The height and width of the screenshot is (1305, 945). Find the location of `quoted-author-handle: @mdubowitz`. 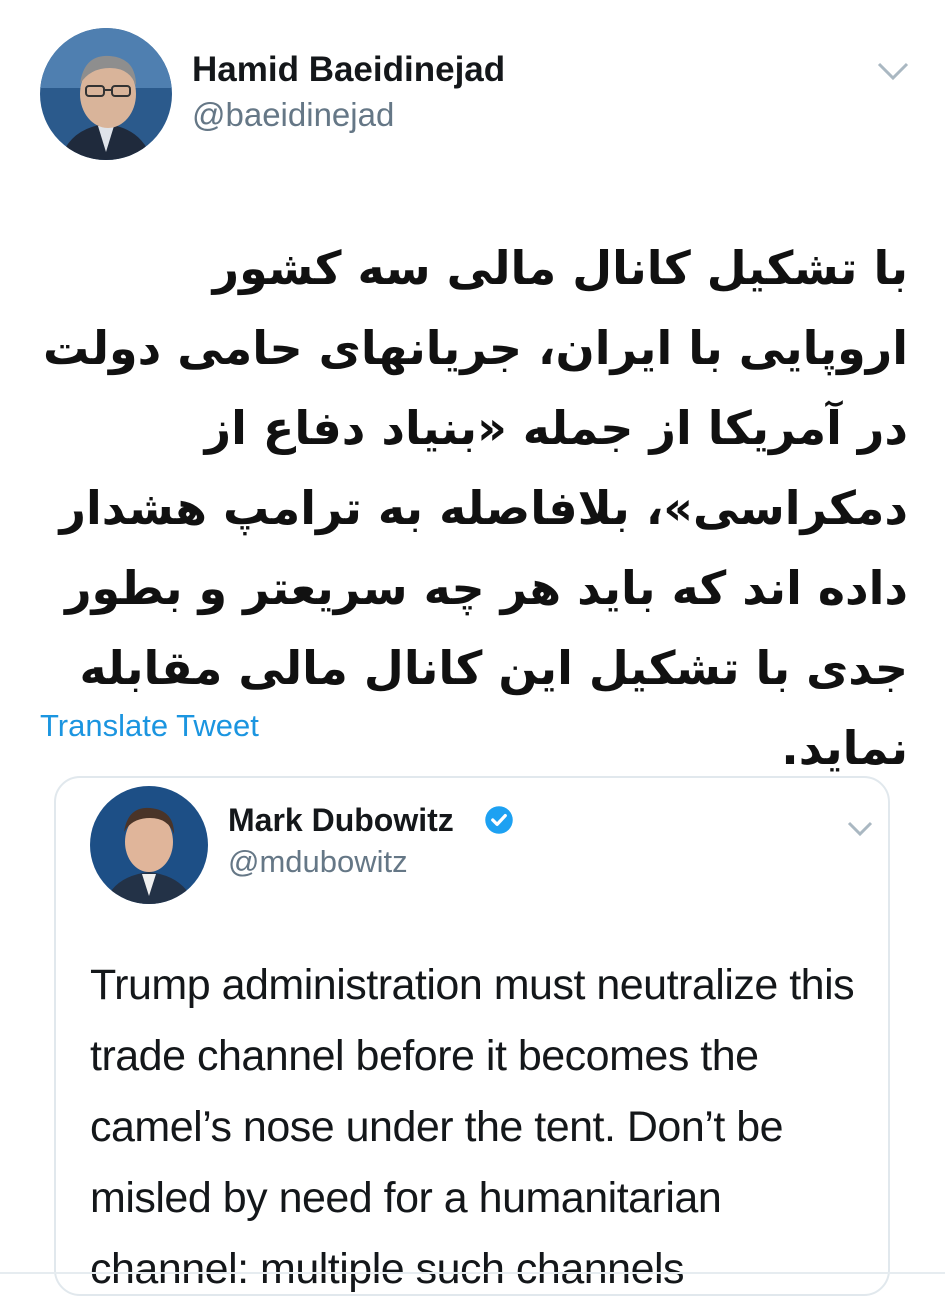

quoted-author-handle: @mdubowitz is located at coordinates (318, 862).